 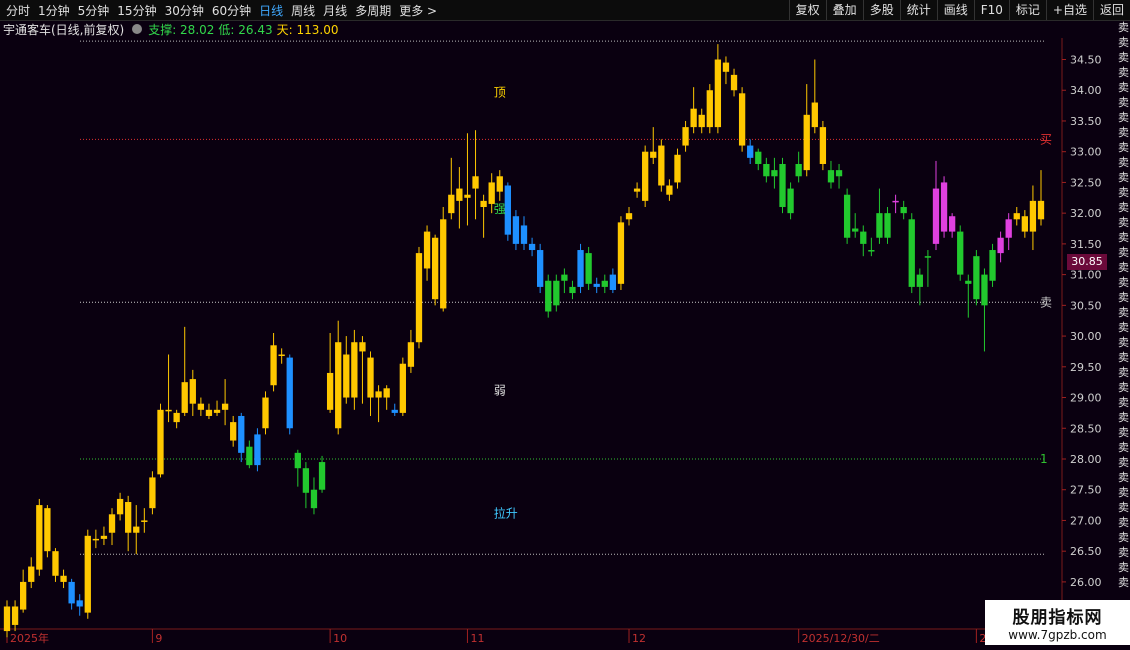 What do you see at coordinates (1123, 372) in the screenshot?
I see `signal-23: 卖` at bounding box center [1123, 372].